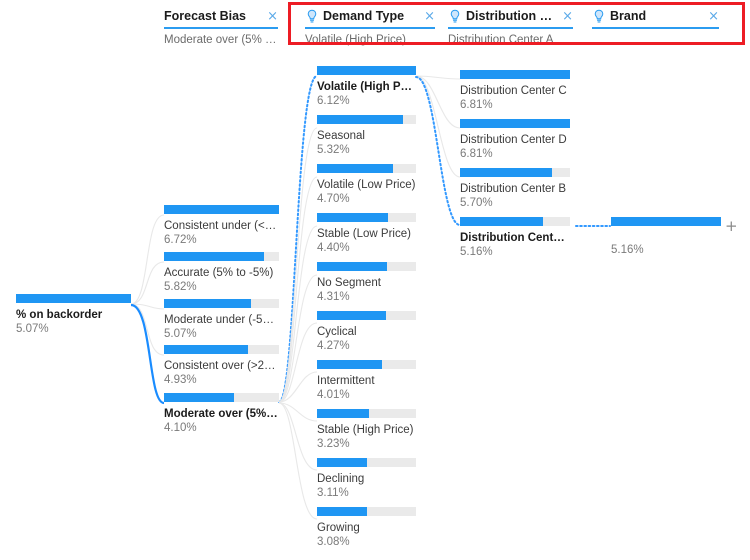 The height and width of the screenshot is (560, 750). I want to click on node-label: Stable (High Price), so click(365, 430).